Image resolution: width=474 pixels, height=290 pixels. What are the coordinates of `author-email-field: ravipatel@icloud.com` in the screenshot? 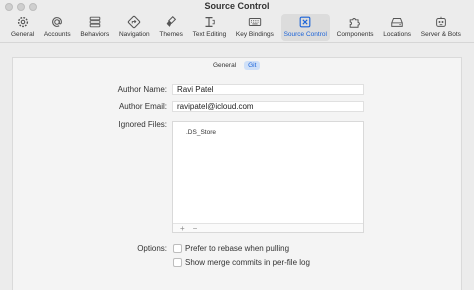 It's located at (268, 106).